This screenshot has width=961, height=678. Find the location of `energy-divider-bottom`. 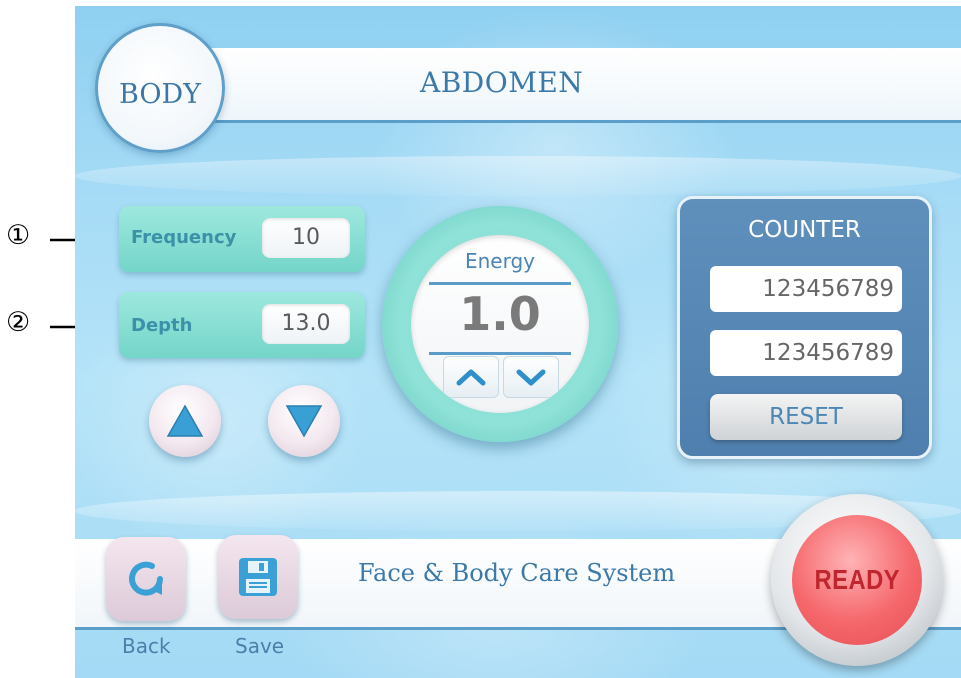

energy-divider-bottom is located at coordinates (500, 353).